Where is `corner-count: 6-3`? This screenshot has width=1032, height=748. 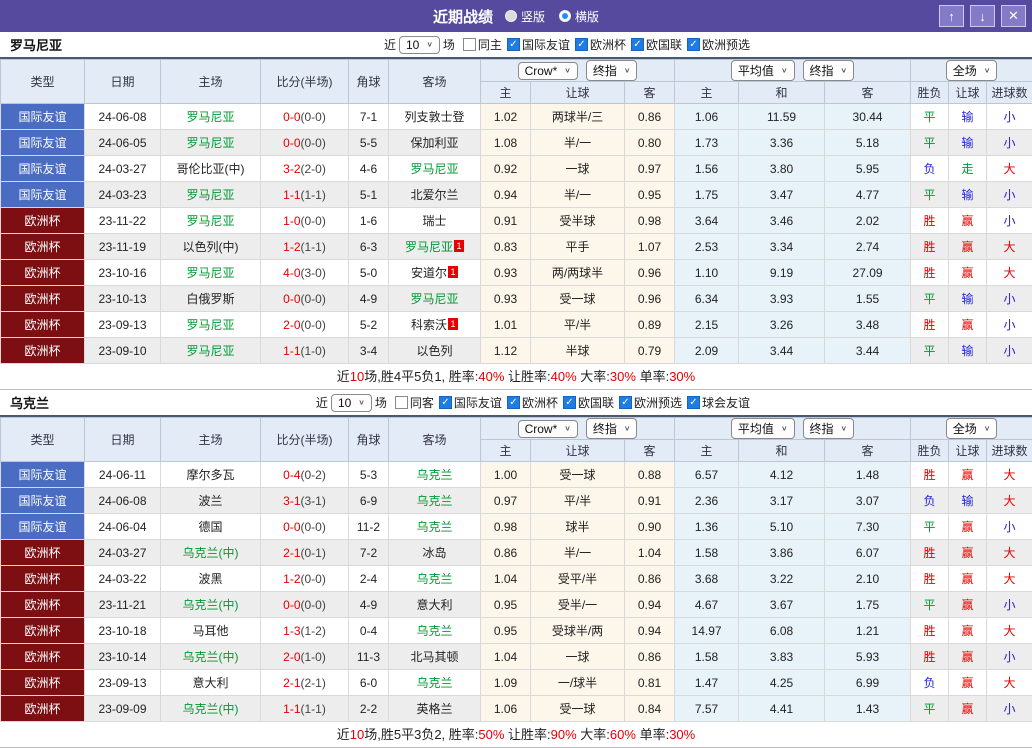
corner-count: 6-3 is located at coordinates (368, 246).